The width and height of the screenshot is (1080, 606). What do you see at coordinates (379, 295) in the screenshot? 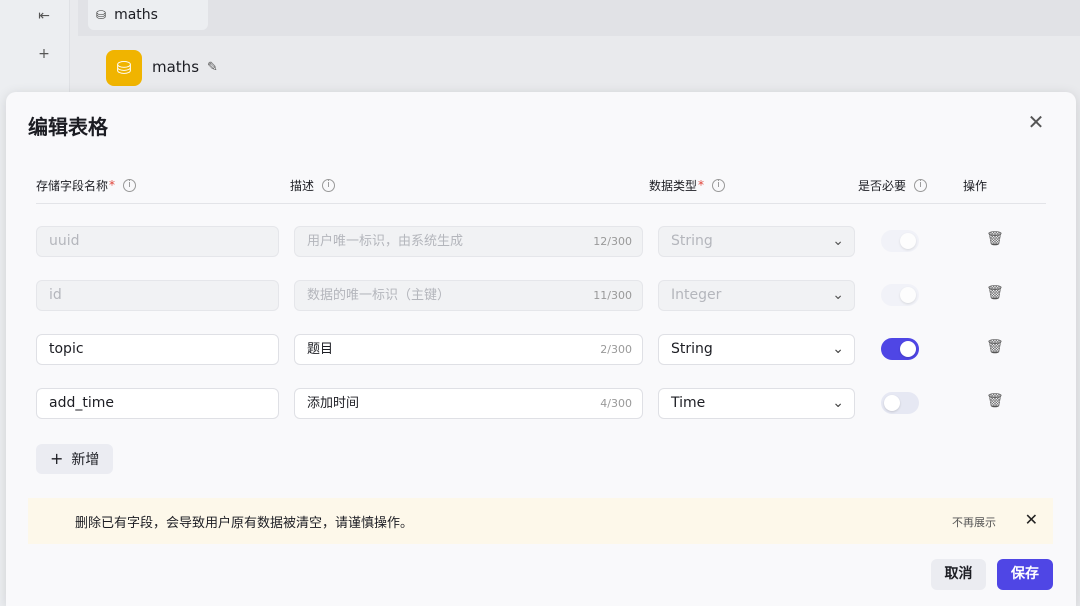
I see `description-text: 数据的唯一标识（主键）` at bounding box center [379, 295].